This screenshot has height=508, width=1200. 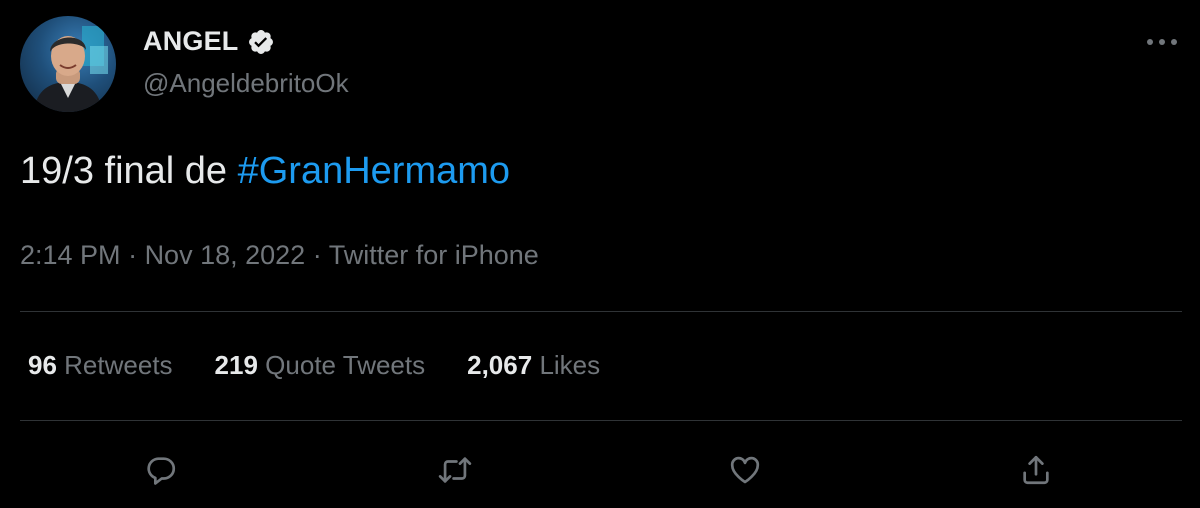 What do you see at coordinates (345, 365) in the screenshot?
I see `quote-tweets-label: Quote Tweets` at bounding box center [345, 365].